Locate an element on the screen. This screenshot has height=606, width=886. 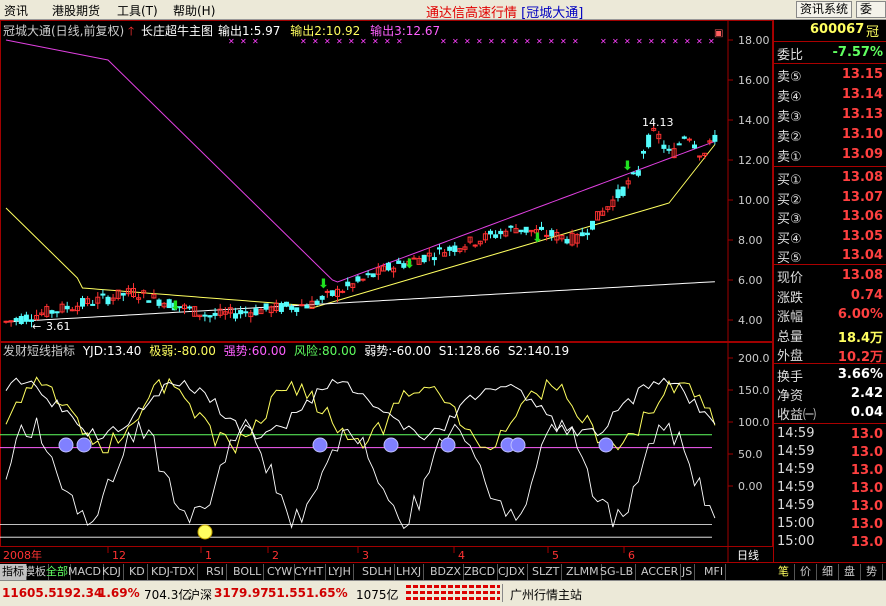
stat2-row: 净资 2.42 is located at coordinates (830, 394).